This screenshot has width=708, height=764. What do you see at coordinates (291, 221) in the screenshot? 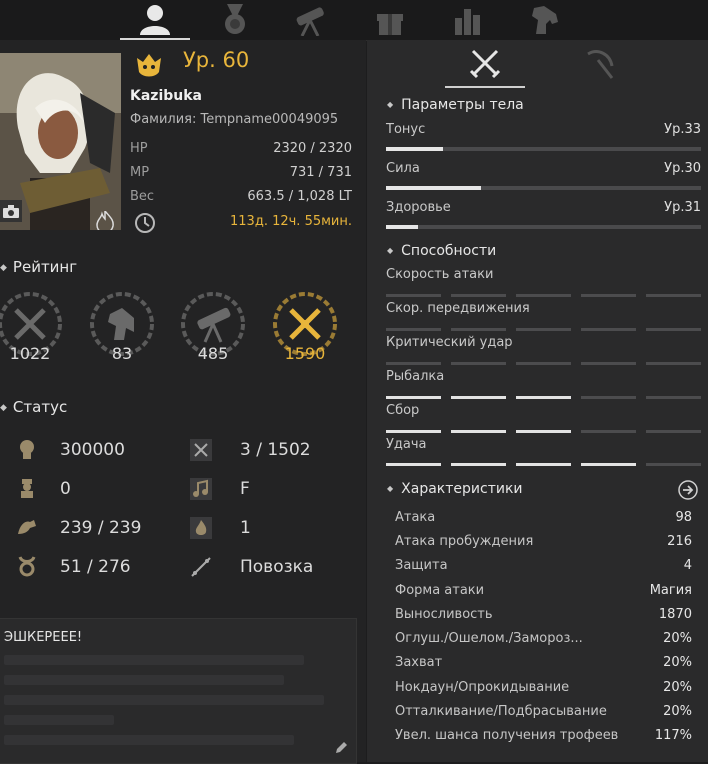
I see `playtime-value: 113д. 12ч. 55мин.` at bounding box center [291, 221].